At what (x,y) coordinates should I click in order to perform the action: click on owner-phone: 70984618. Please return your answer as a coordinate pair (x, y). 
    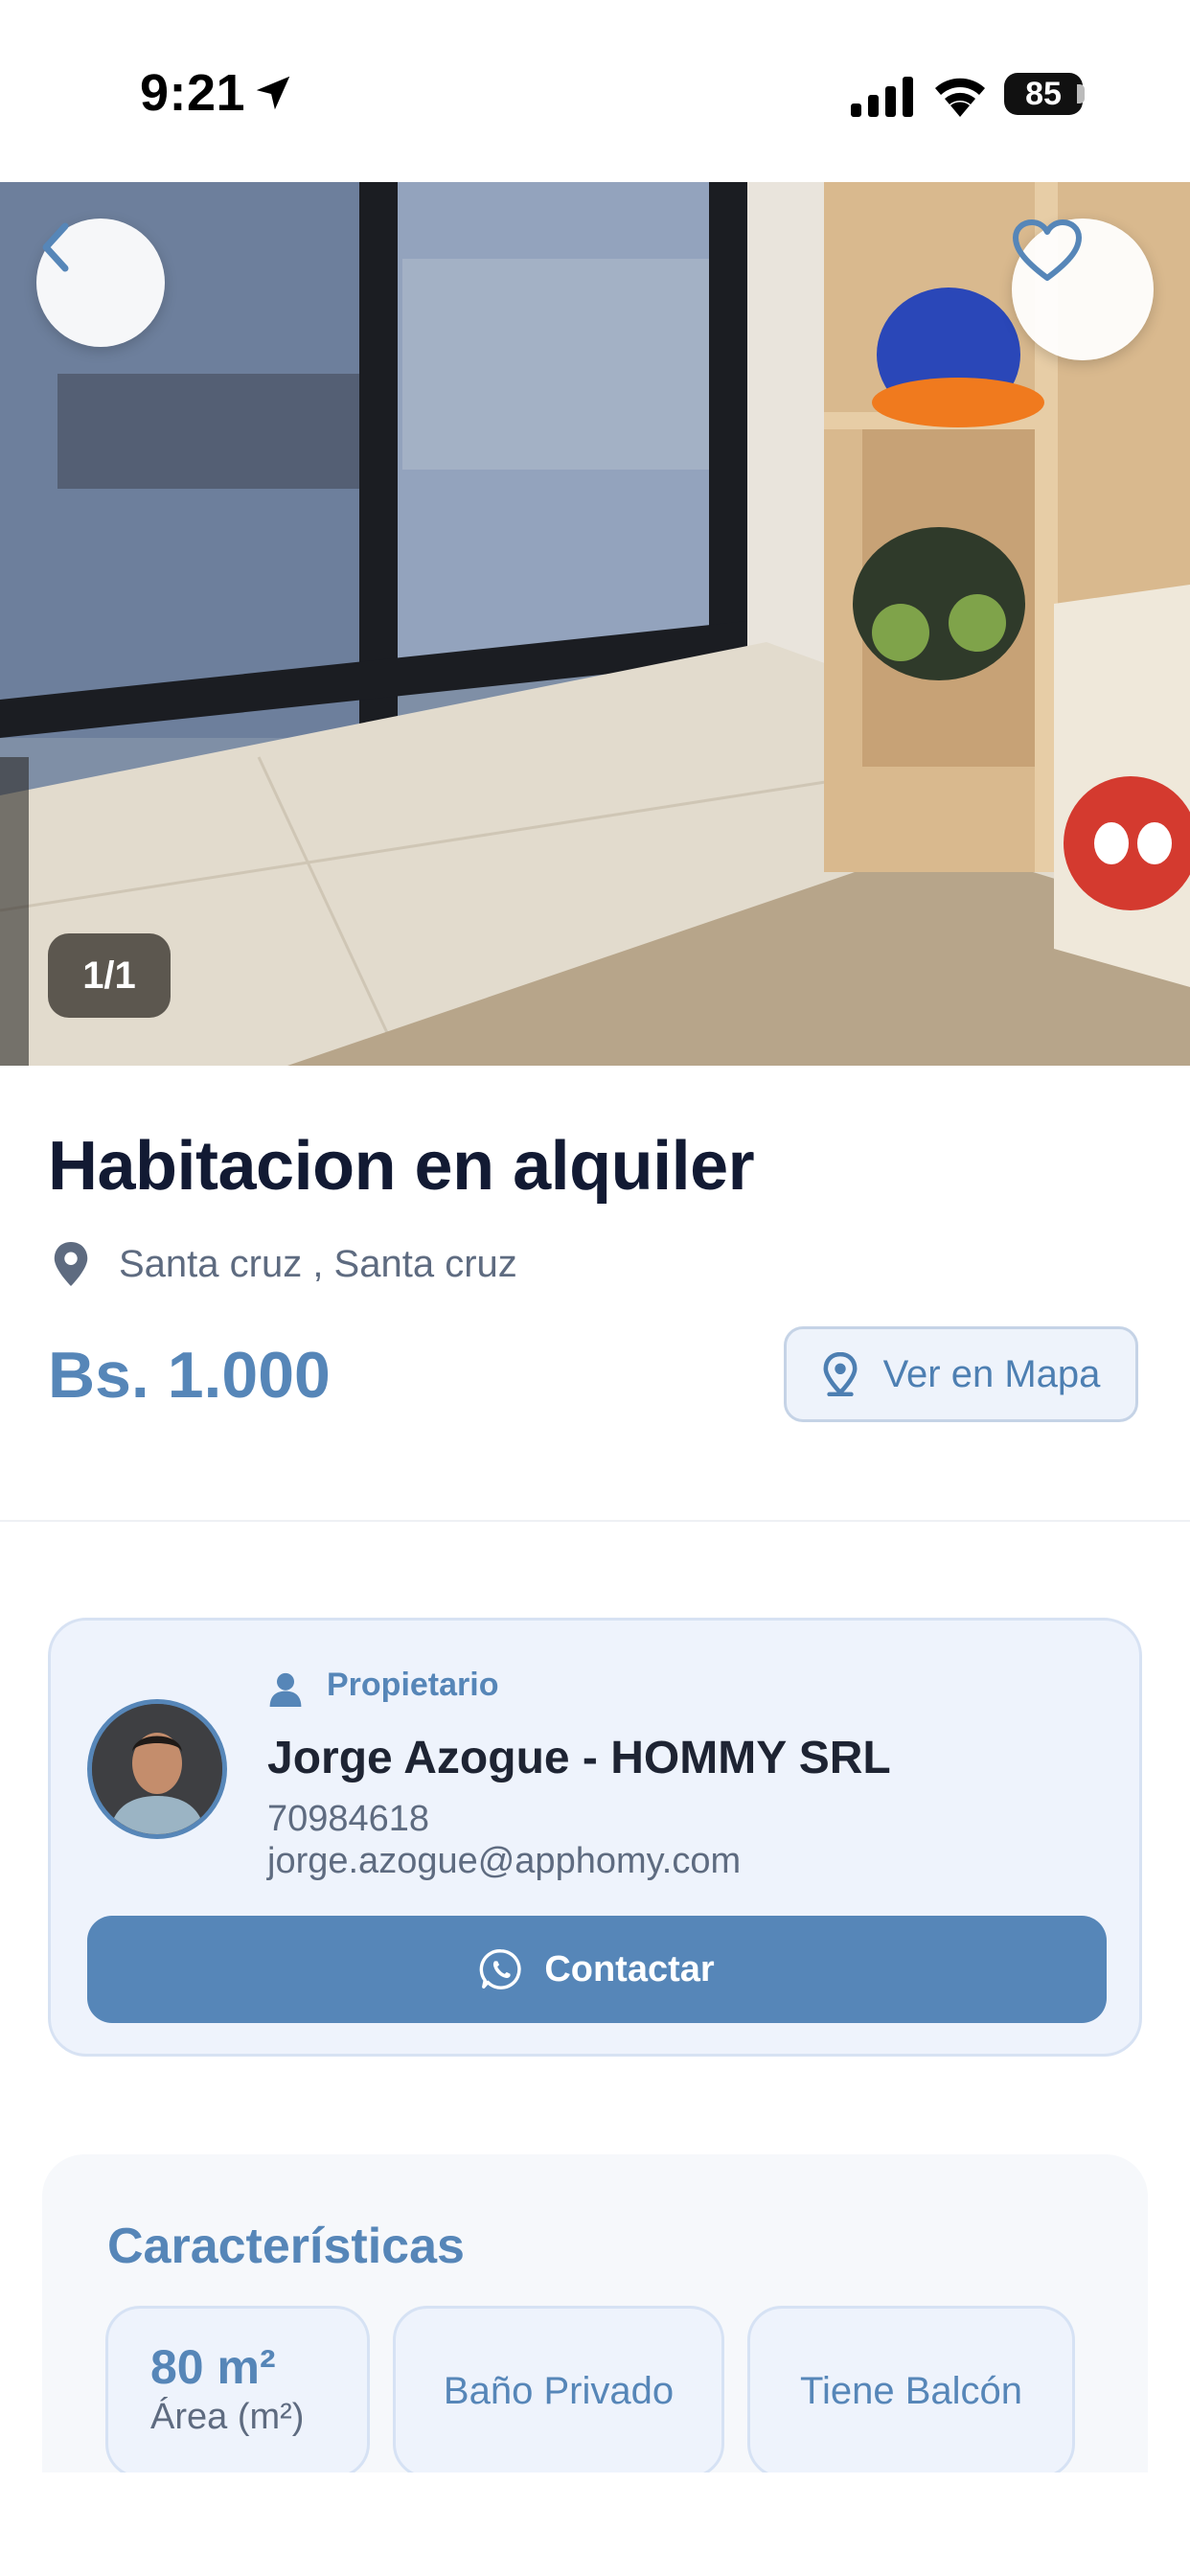
    Looking at the image, I should click on (348, 1819).